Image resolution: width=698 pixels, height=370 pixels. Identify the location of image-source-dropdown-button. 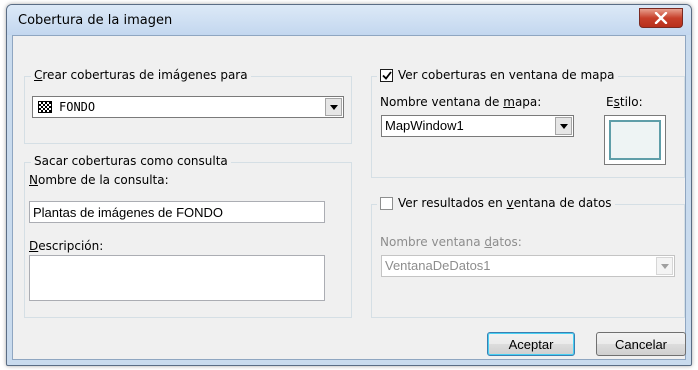
(333, 107).